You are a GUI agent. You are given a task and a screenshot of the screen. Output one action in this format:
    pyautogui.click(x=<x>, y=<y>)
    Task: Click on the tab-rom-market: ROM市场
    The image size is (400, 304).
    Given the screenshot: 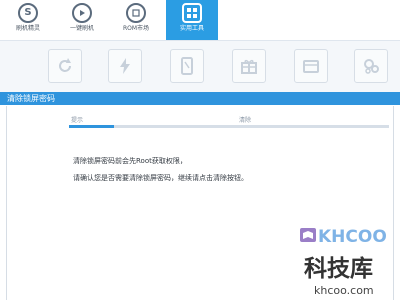 What is the action you would take?
    pyautogui.click(x=136, y=20)
    